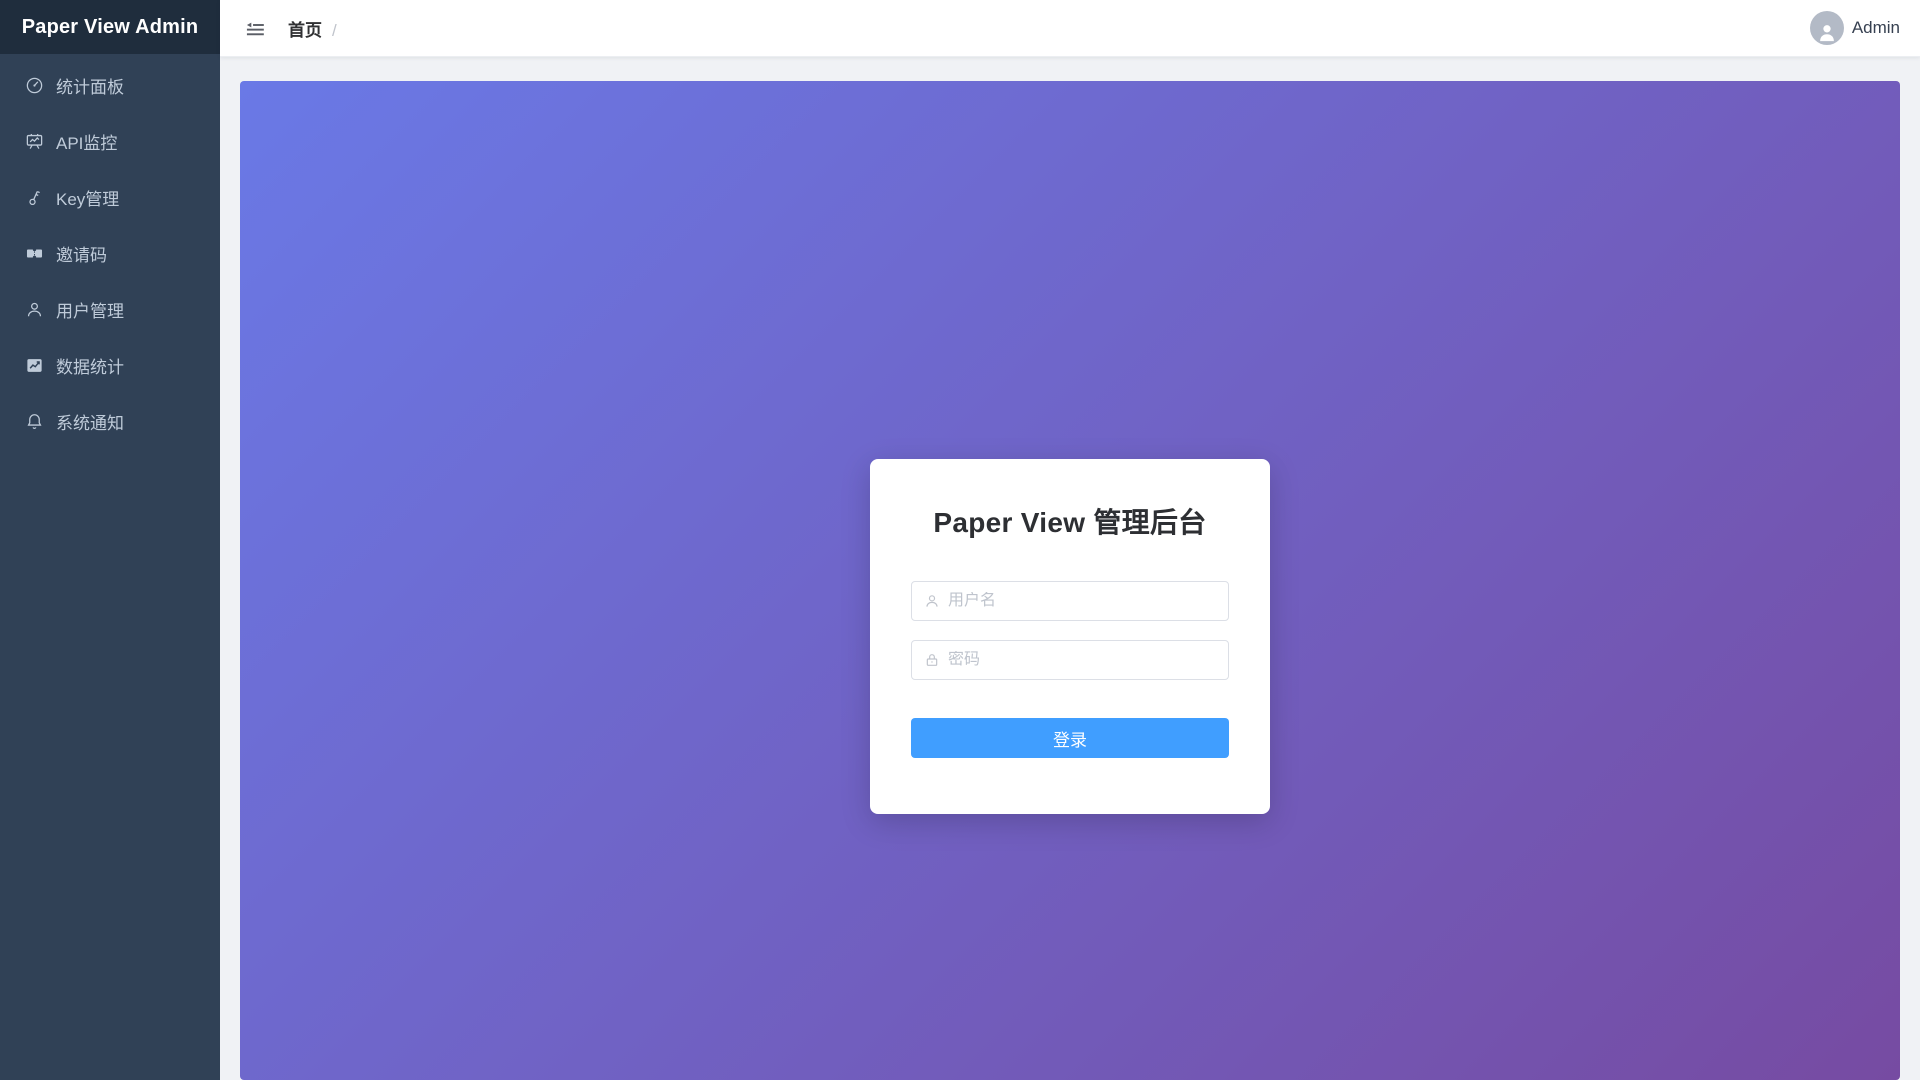 The height and width of the screenshot is (1080, 1920). I want to click on app-title: Paper View Admin, so click(110, 26).